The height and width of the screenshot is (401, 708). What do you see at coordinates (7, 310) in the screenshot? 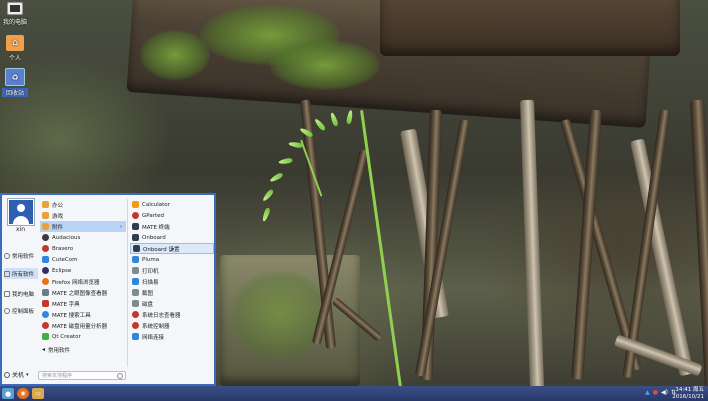
I see `settings-icon` at bounding box center [7, 310].